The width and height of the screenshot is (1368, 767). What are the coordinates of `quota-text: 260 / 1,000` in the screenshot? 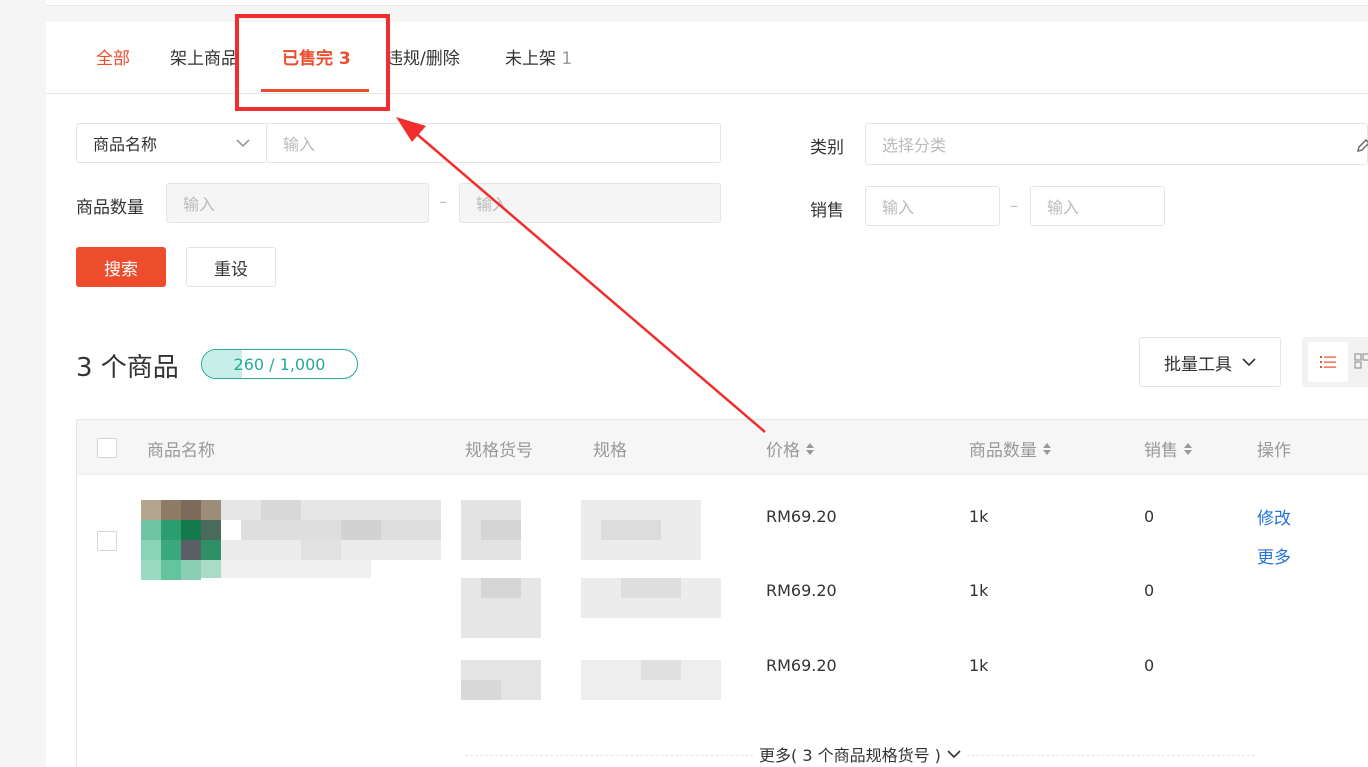 It's located at (279, 364).